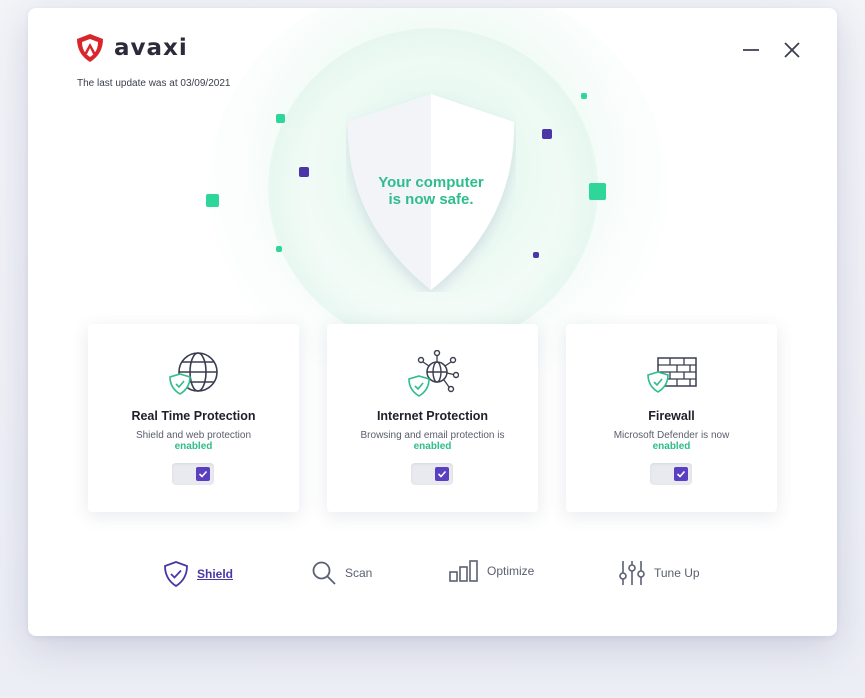 Image resolution: width=865 pixels, height=698 pixels. I want to click on firewall-toggle, so click(671, 474).